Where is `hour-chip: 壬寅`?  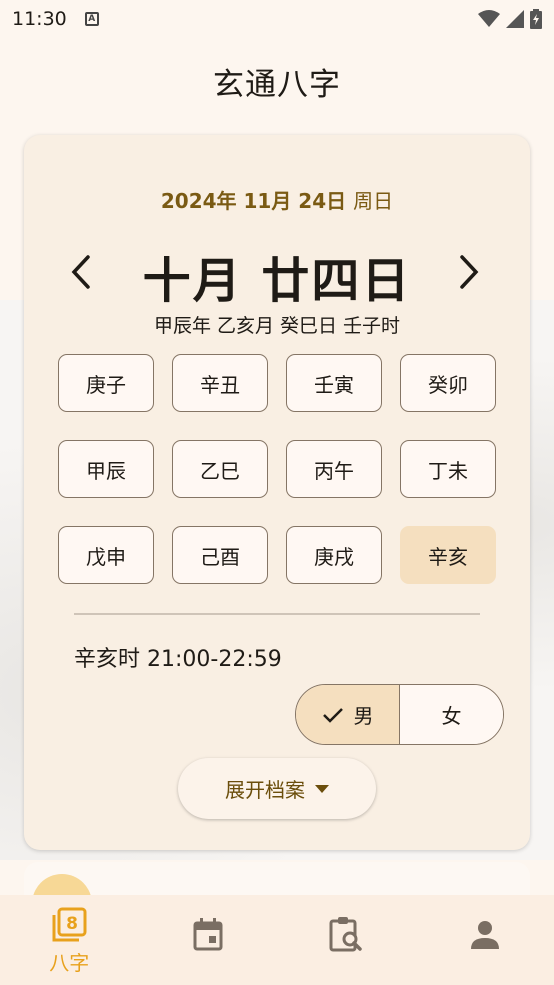 hour-chip: 壬寅 is located at coordinates (334, 383).